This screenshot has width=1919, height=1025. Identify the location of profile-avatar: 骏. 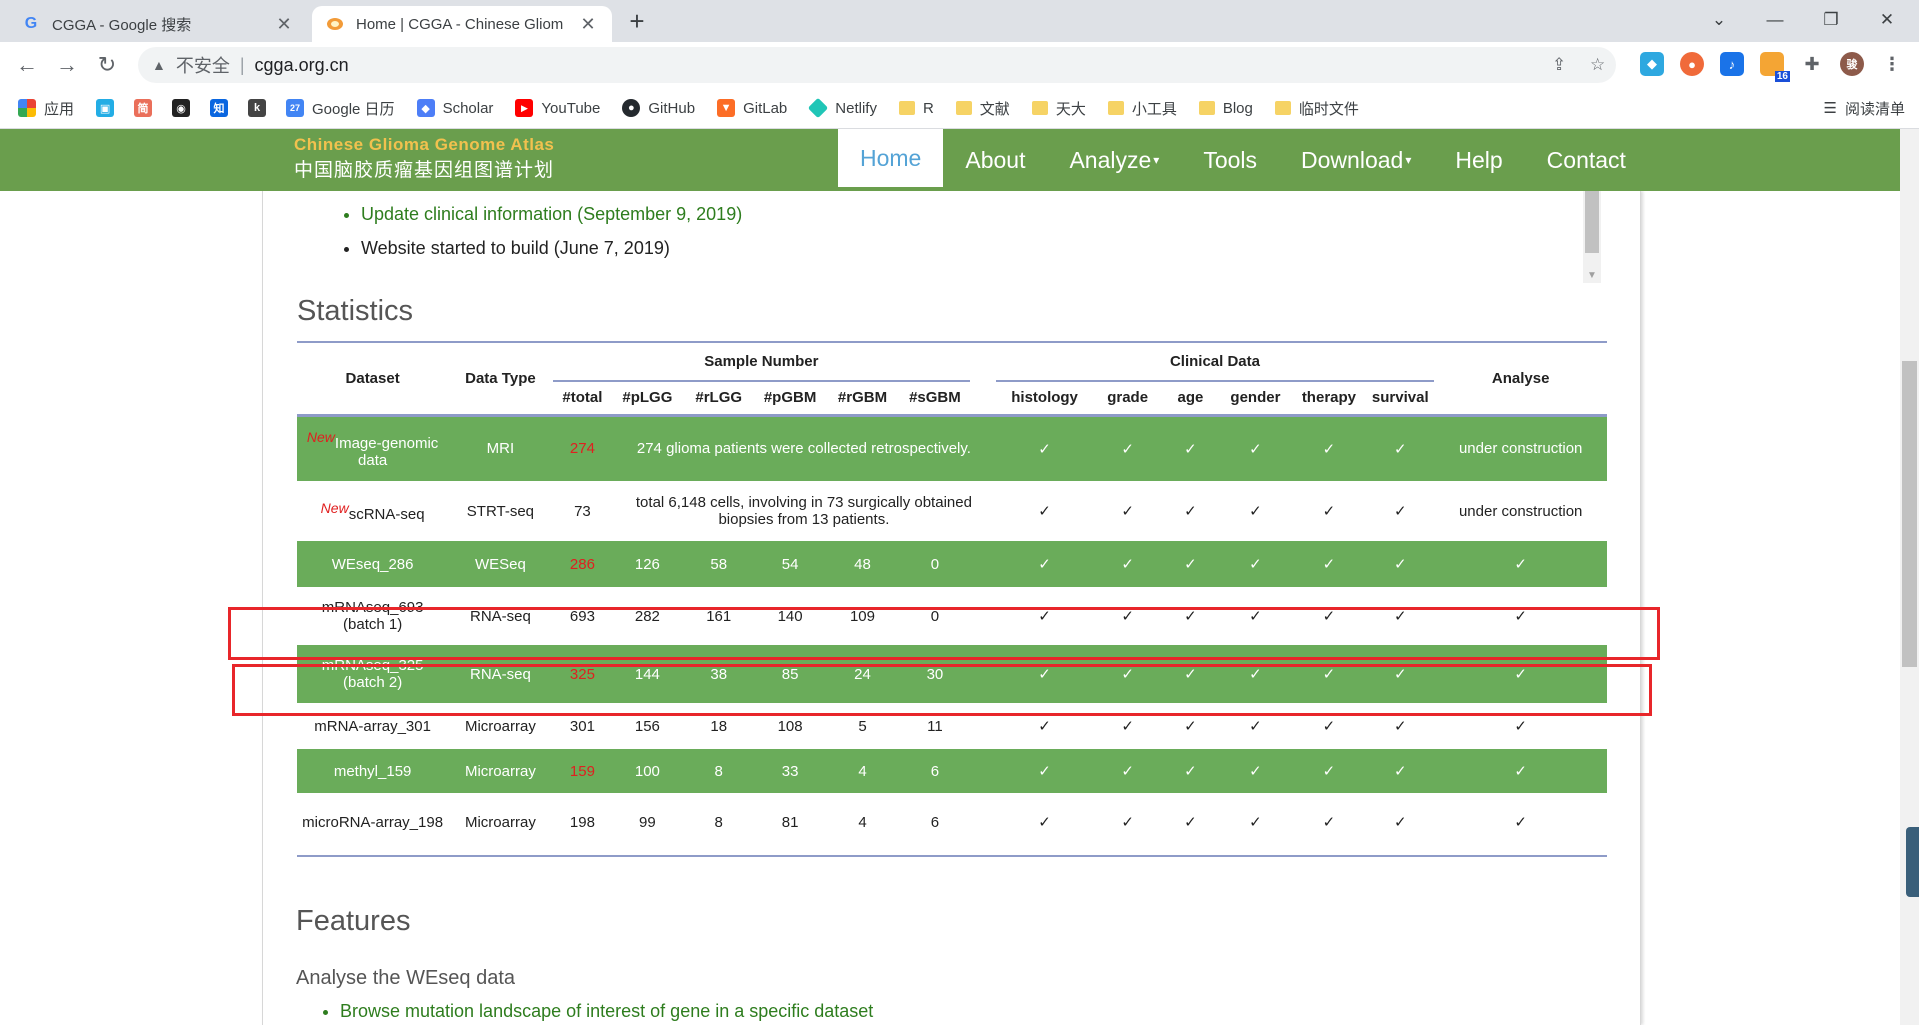
(1852, 64).